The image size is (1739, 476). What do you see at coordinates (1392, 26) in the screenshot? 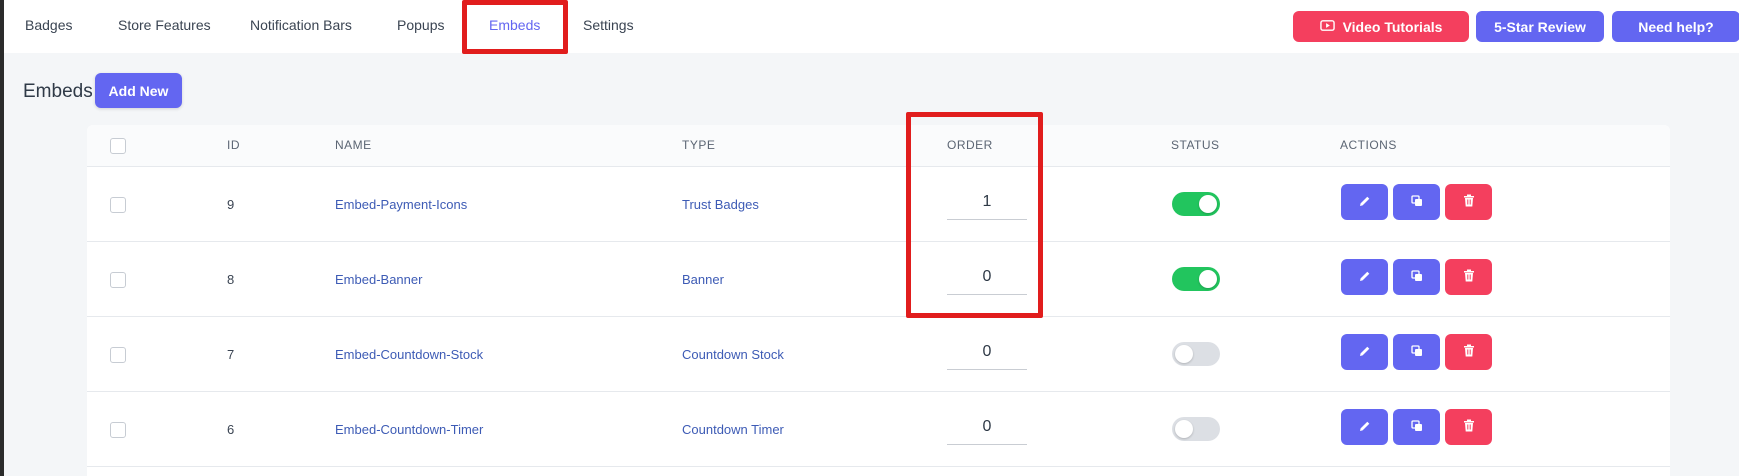
I see `video-tutorials-label: Video Tutorials` at bounding box center [1392, 26].